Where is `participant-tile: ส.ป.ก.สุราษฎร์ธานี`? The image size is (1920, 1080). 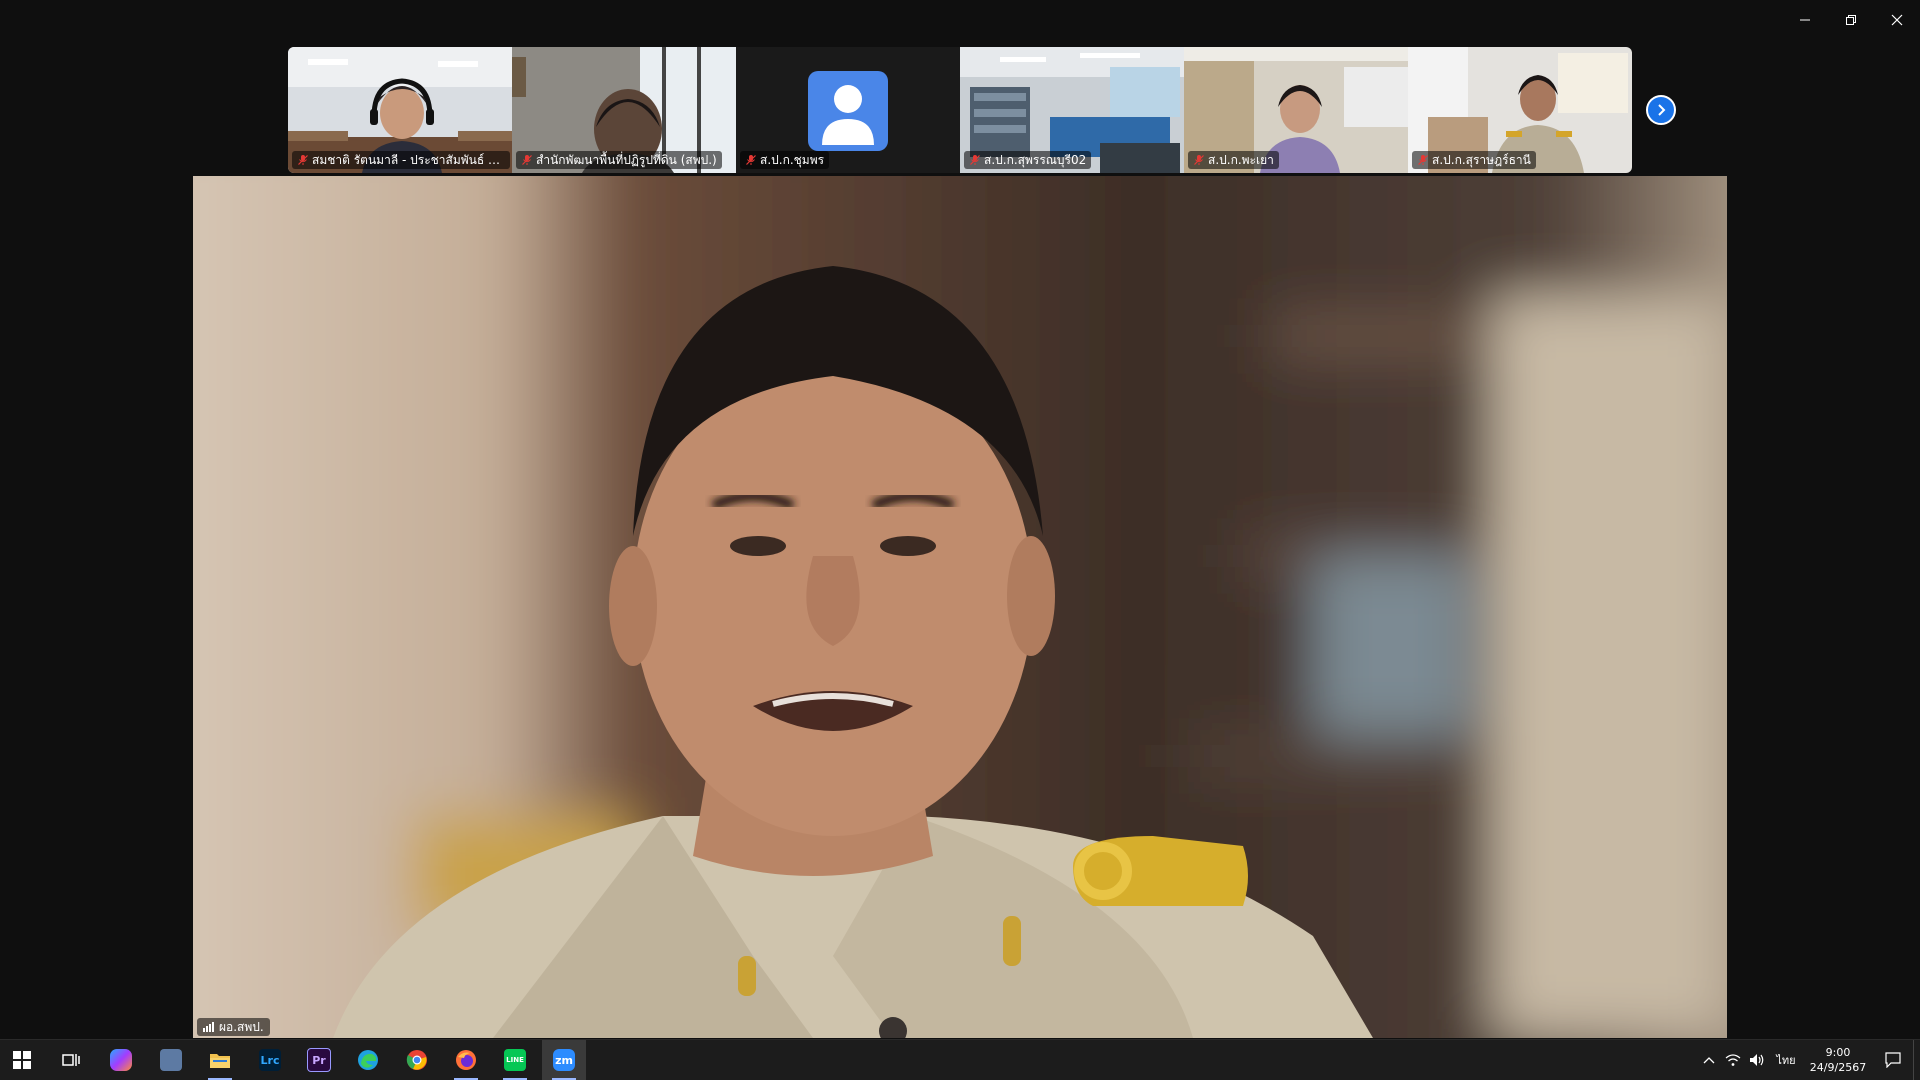 participant-tile: ส.ป.ก.สุราษฎร์ธานี is located at coordinates (1520, 110).